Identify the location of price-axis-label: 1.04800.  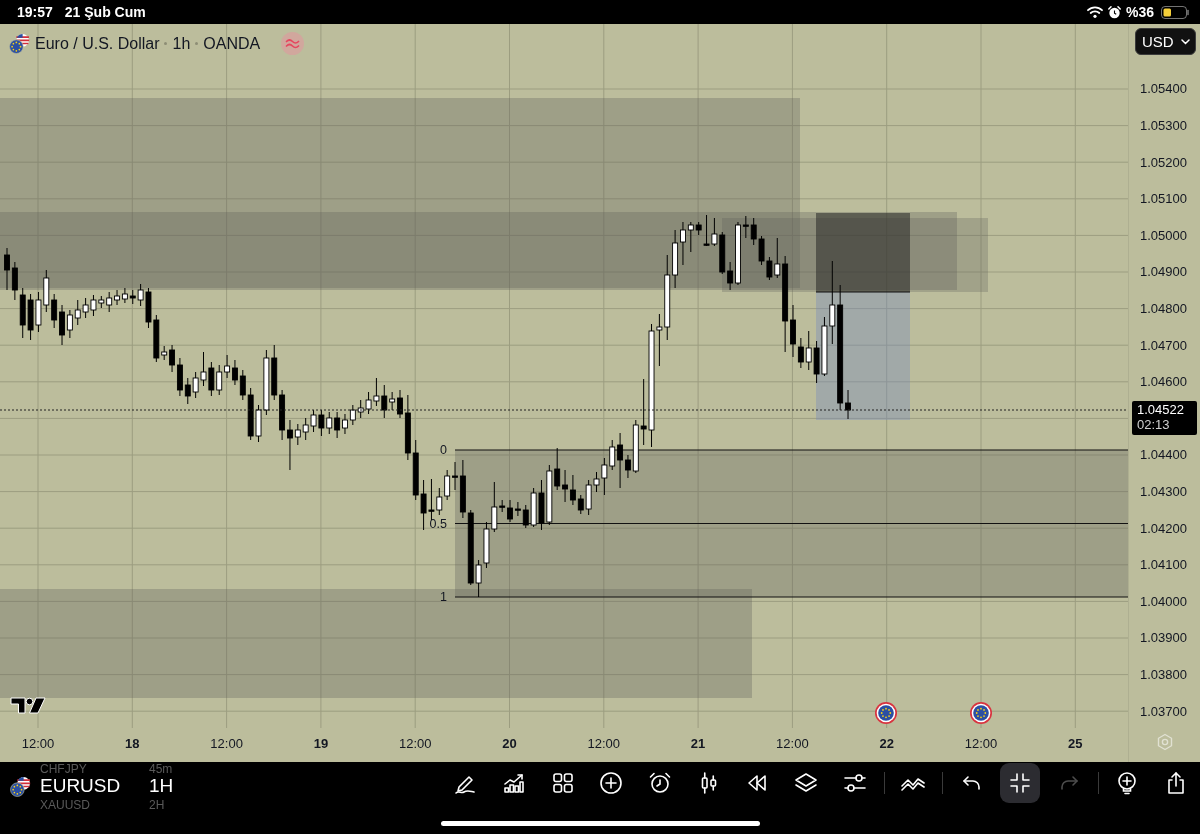
(1163, 309).